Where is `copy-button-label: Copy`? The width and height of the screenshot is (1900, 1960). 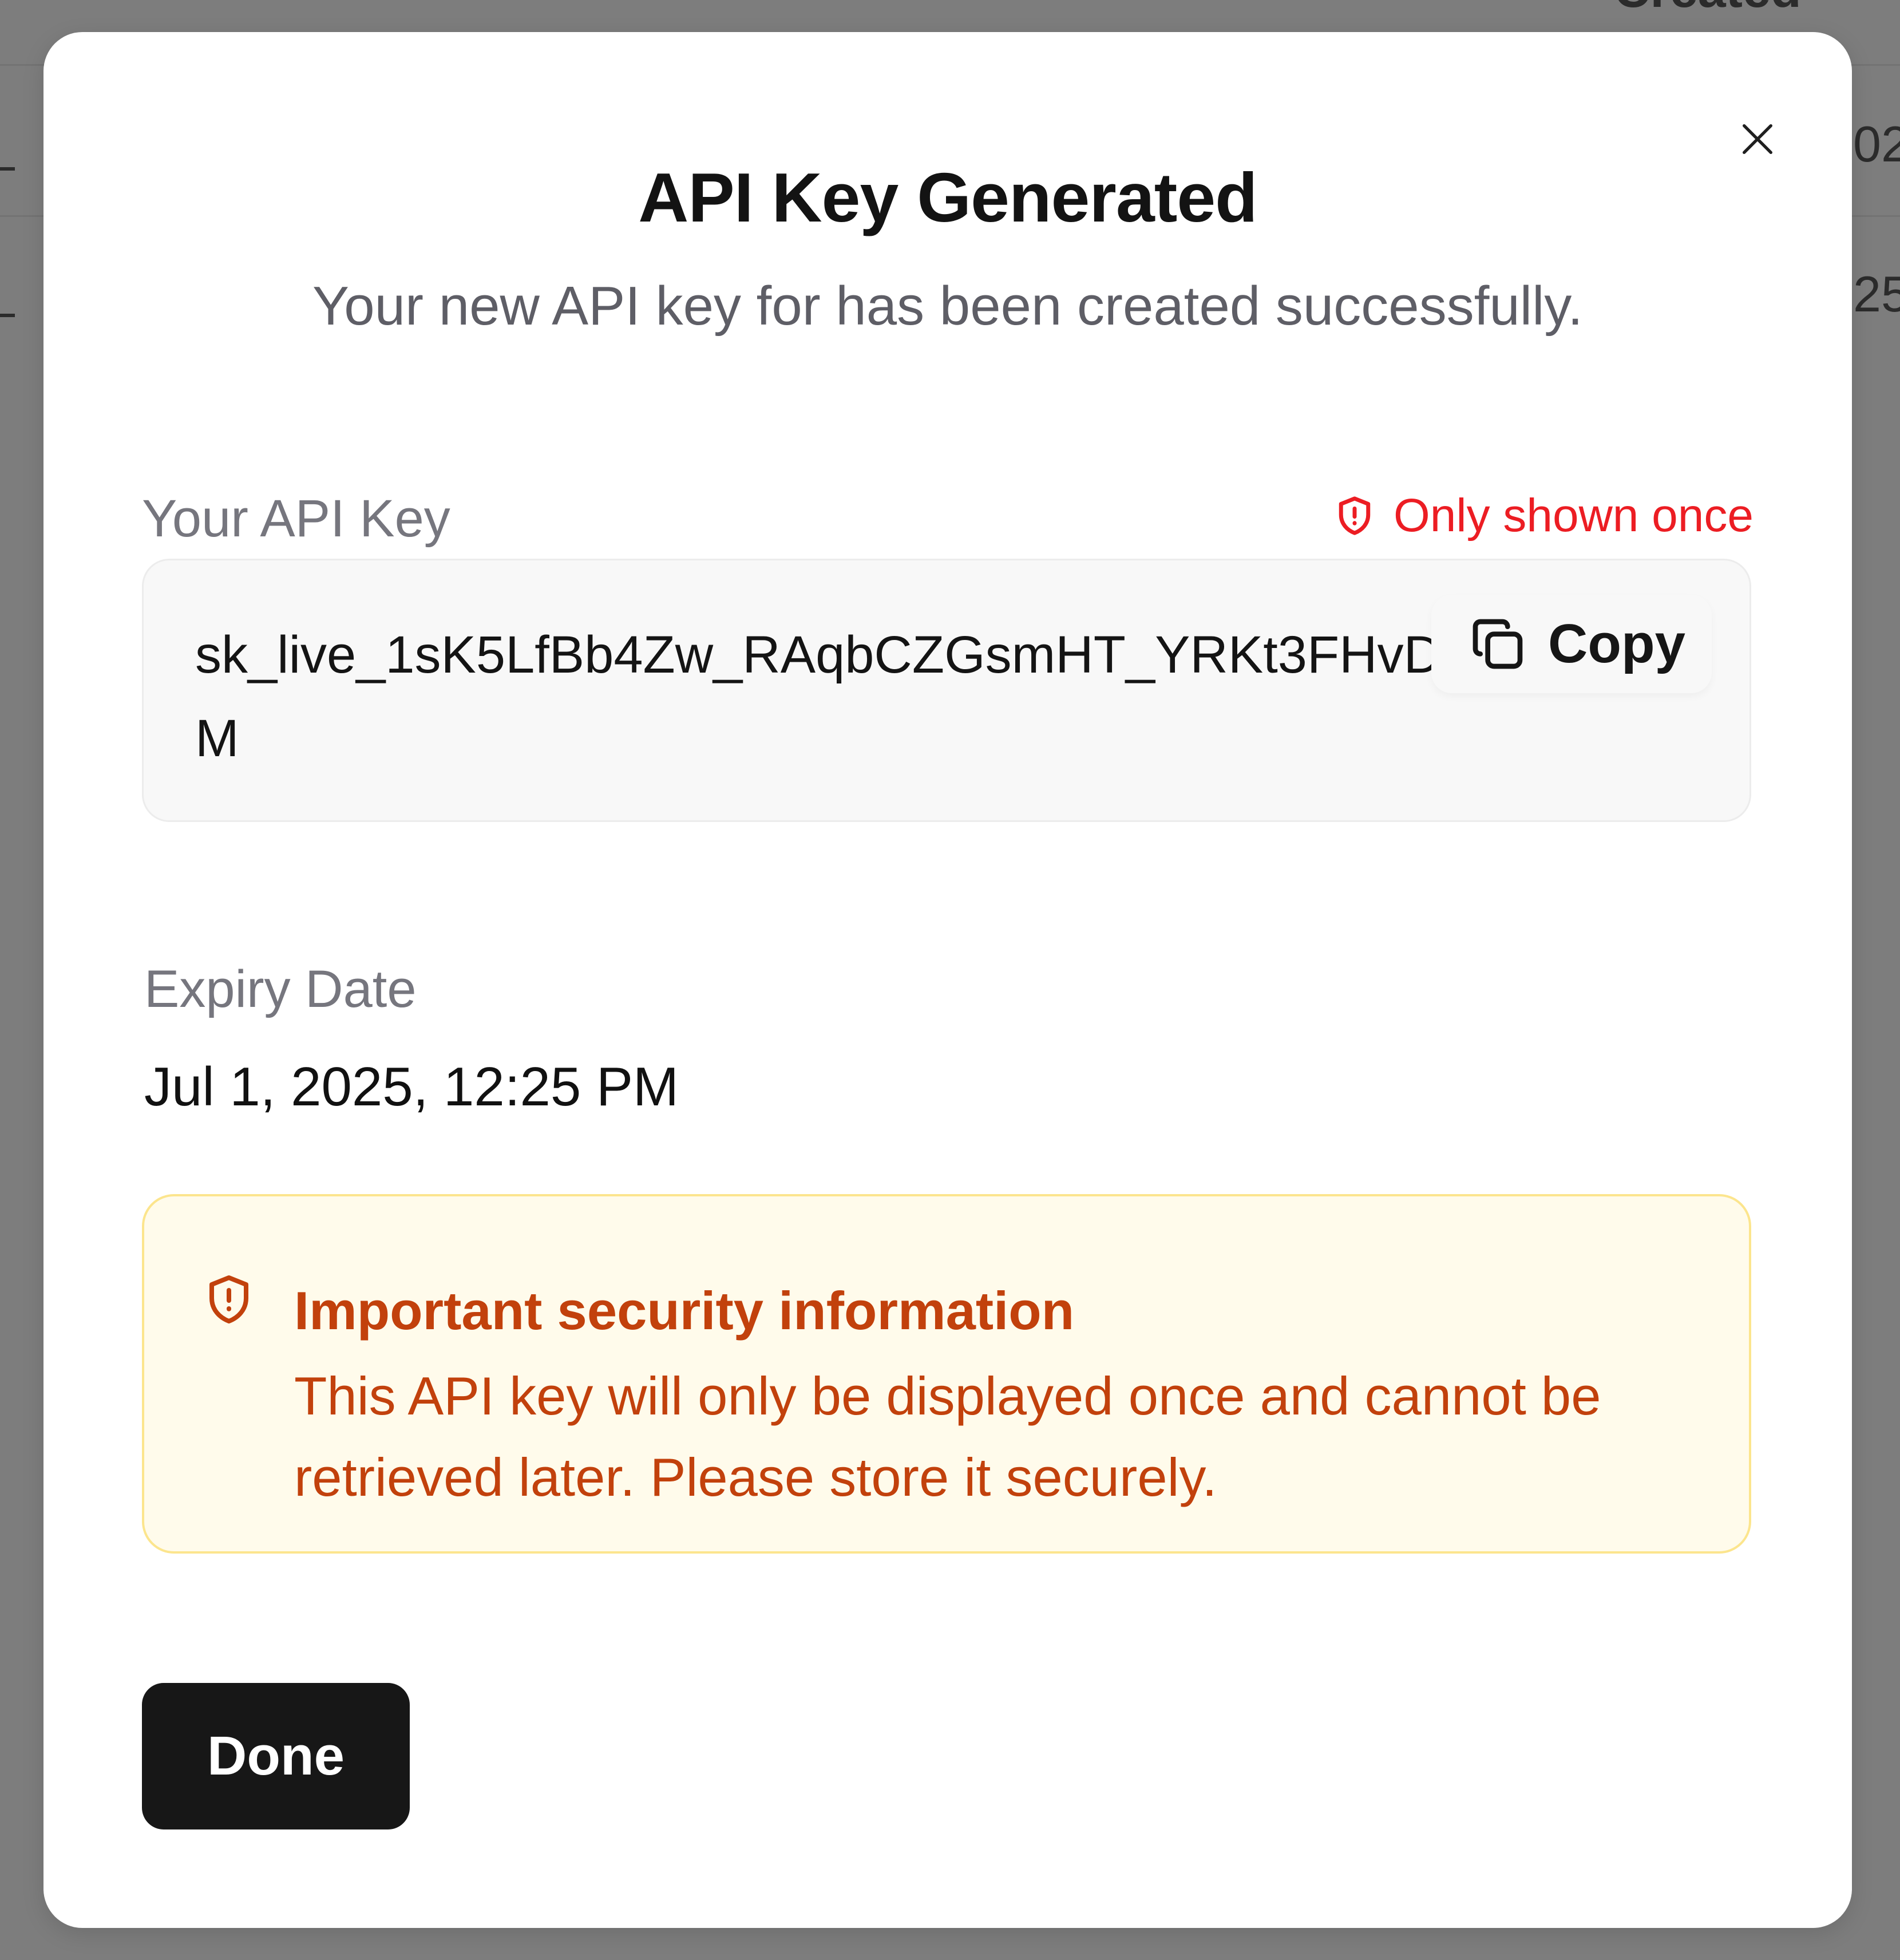 copy-button-label: Copy is located at coordinates (1616, 644).